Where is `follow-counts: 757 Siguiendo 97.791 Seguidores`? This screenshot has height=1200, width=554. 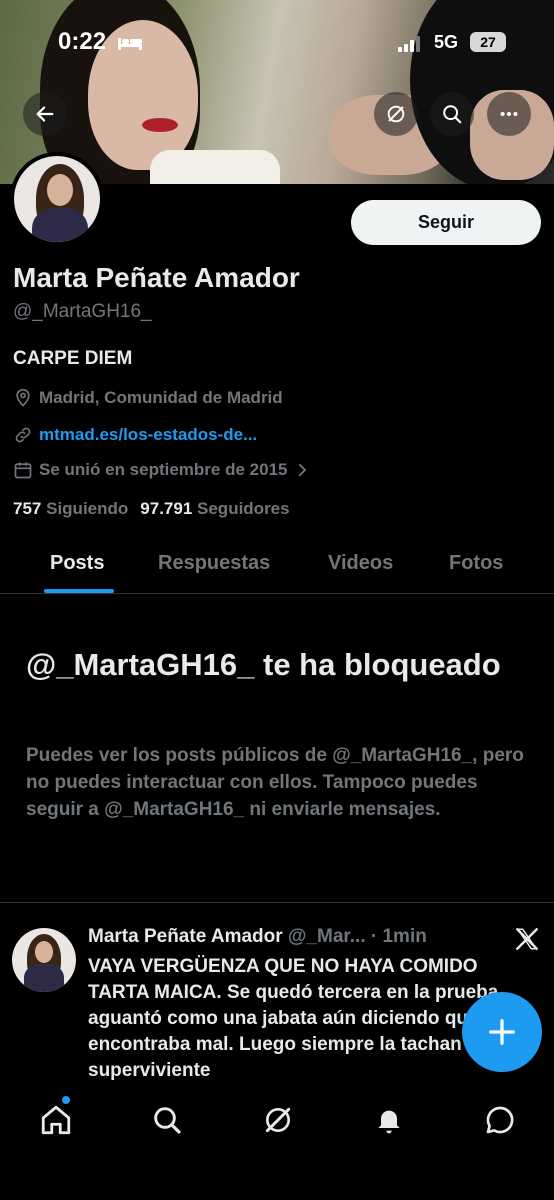 follow-counts: 757 Siguiendo 97.791 Seguidores is located at coordinates (151, 509).